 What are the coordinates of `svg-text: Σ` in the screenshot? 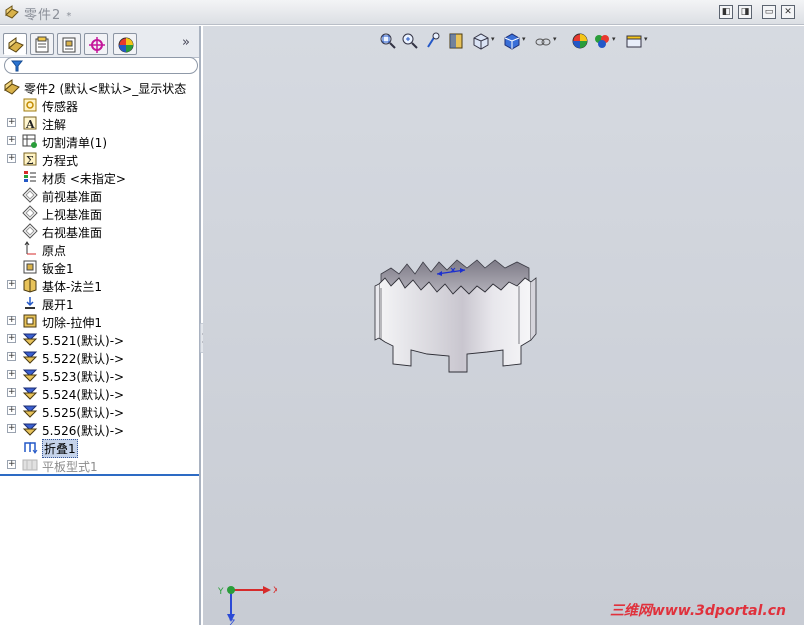 It's located at (30, 160).